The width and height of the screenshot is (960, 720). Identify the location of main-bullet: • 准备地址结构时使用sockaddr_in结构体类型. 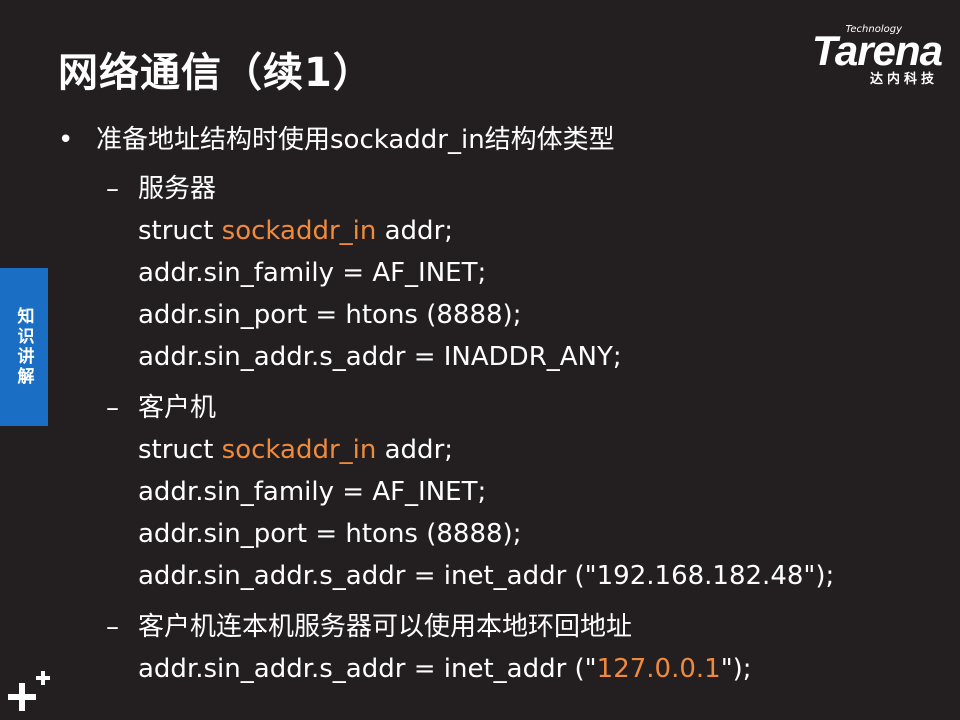
(336, 140).